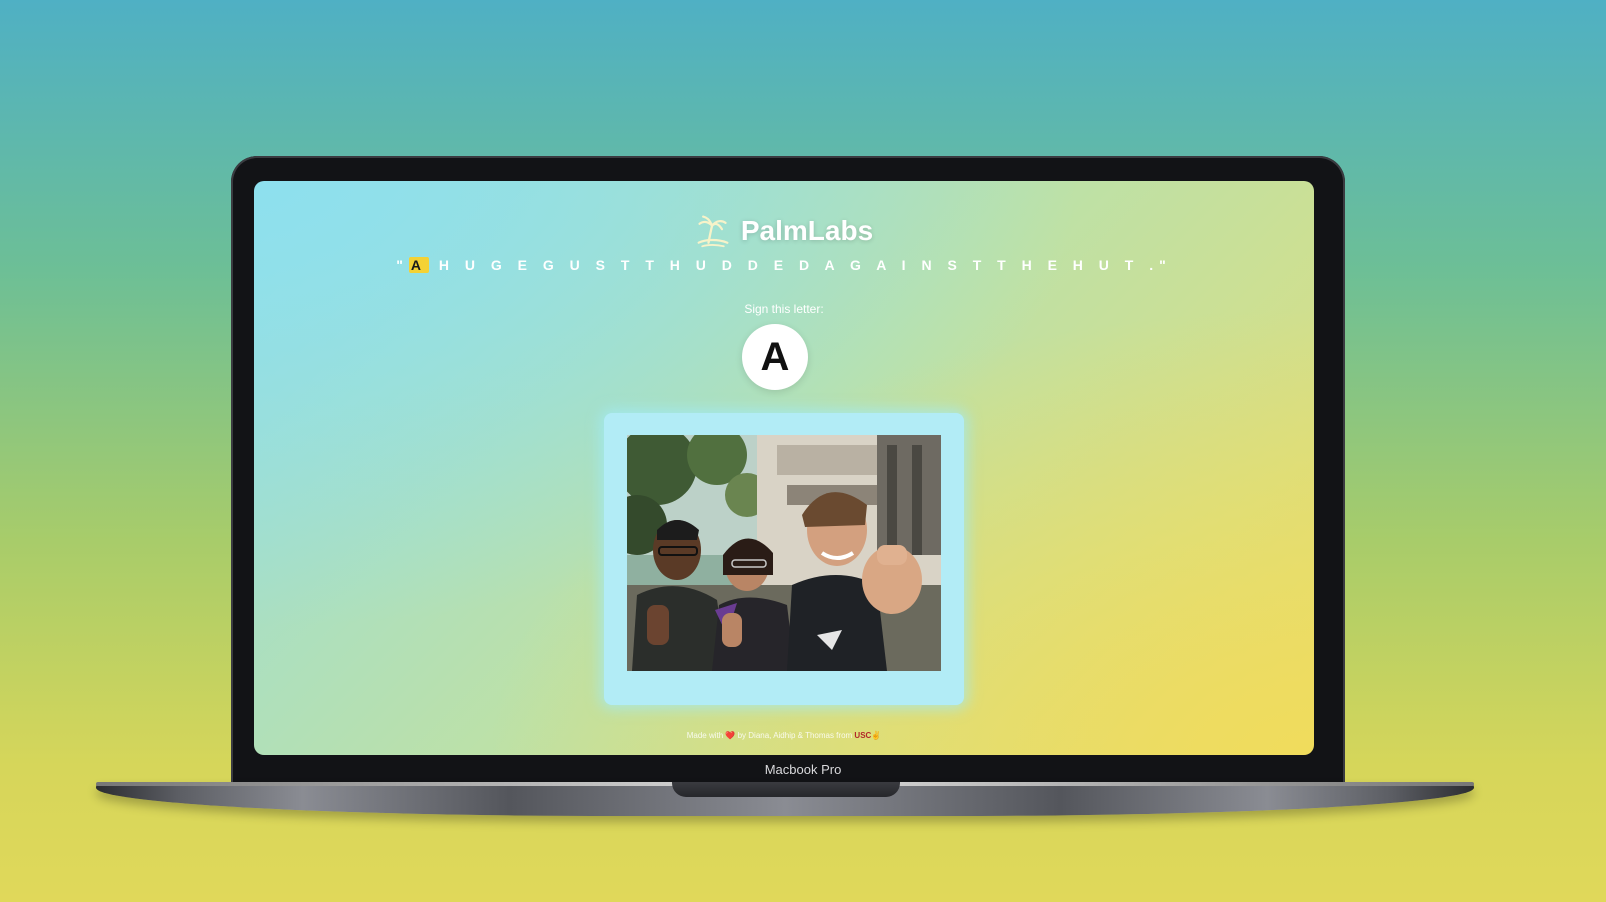 This screenshot has width=1606, height=902. I want to click on palm-tree-island-icon, so click(713, 231).